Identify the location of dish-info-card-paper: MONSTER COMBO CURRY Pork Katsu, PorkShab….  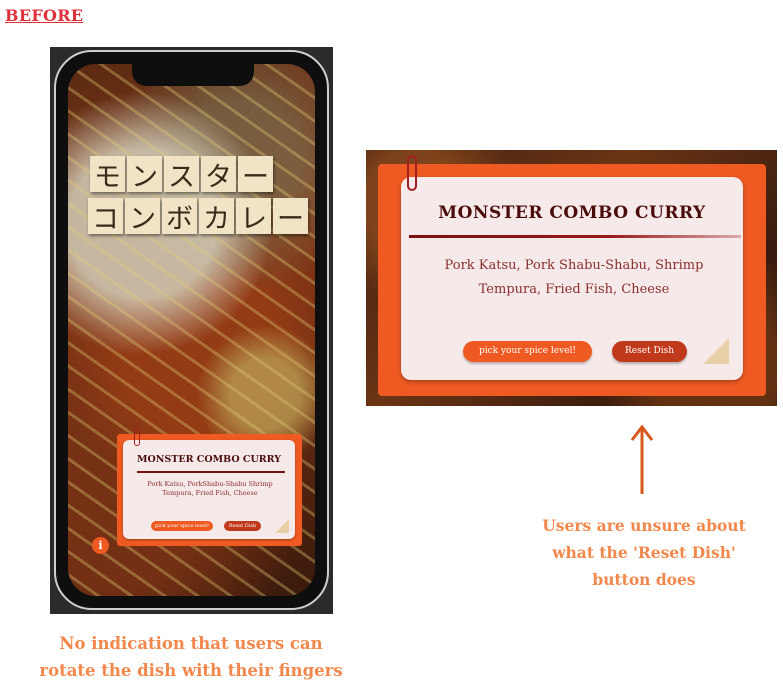
(209, 489).